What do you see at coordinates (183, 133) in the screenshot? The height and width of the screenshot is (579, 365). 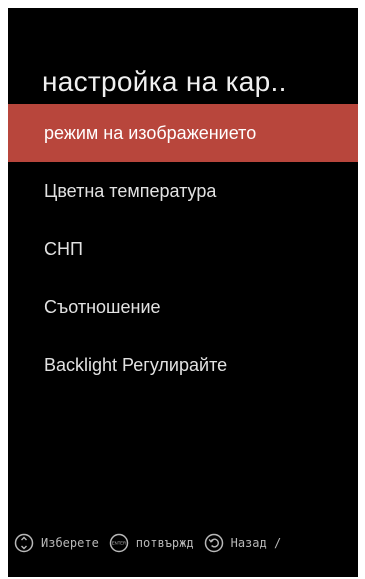 I see `menu-item-picture-mode: режим на изображението` at bounding box center [183, 133].